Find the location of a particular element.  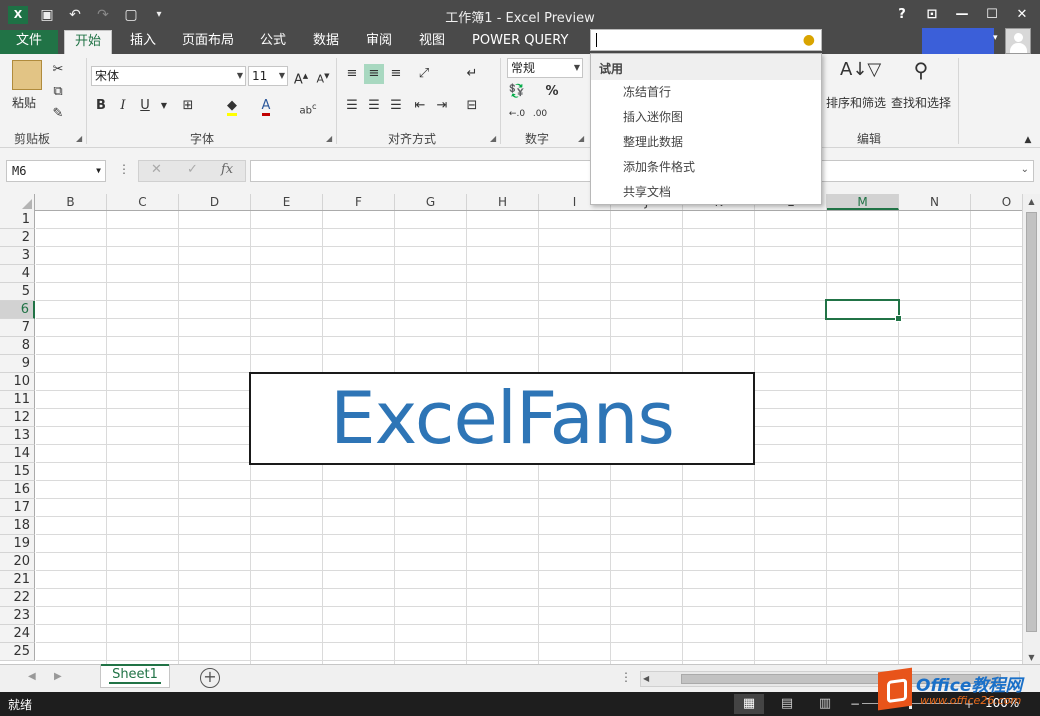

dropdown-item-insert-sparkline: 插入迷你图 is located at coordinates (706, 117).